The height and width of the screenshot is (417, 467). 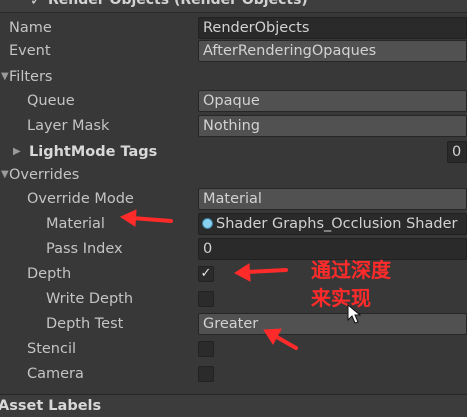 What do you see at coordinates (208, 279) in the screenshot?
I see `annotation-arrows` at bounding box center [208, 279].